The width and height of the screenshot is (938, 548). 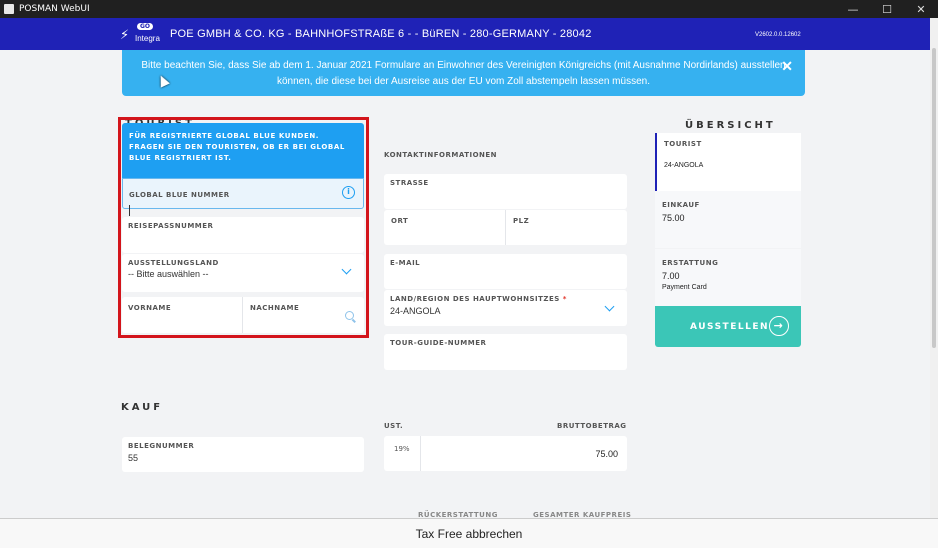 What do you see at coordinates (684, 165) in the screenshot?
I see `overview-tourist-value: 24-ANGOLA` at bounding box center [684, 165].